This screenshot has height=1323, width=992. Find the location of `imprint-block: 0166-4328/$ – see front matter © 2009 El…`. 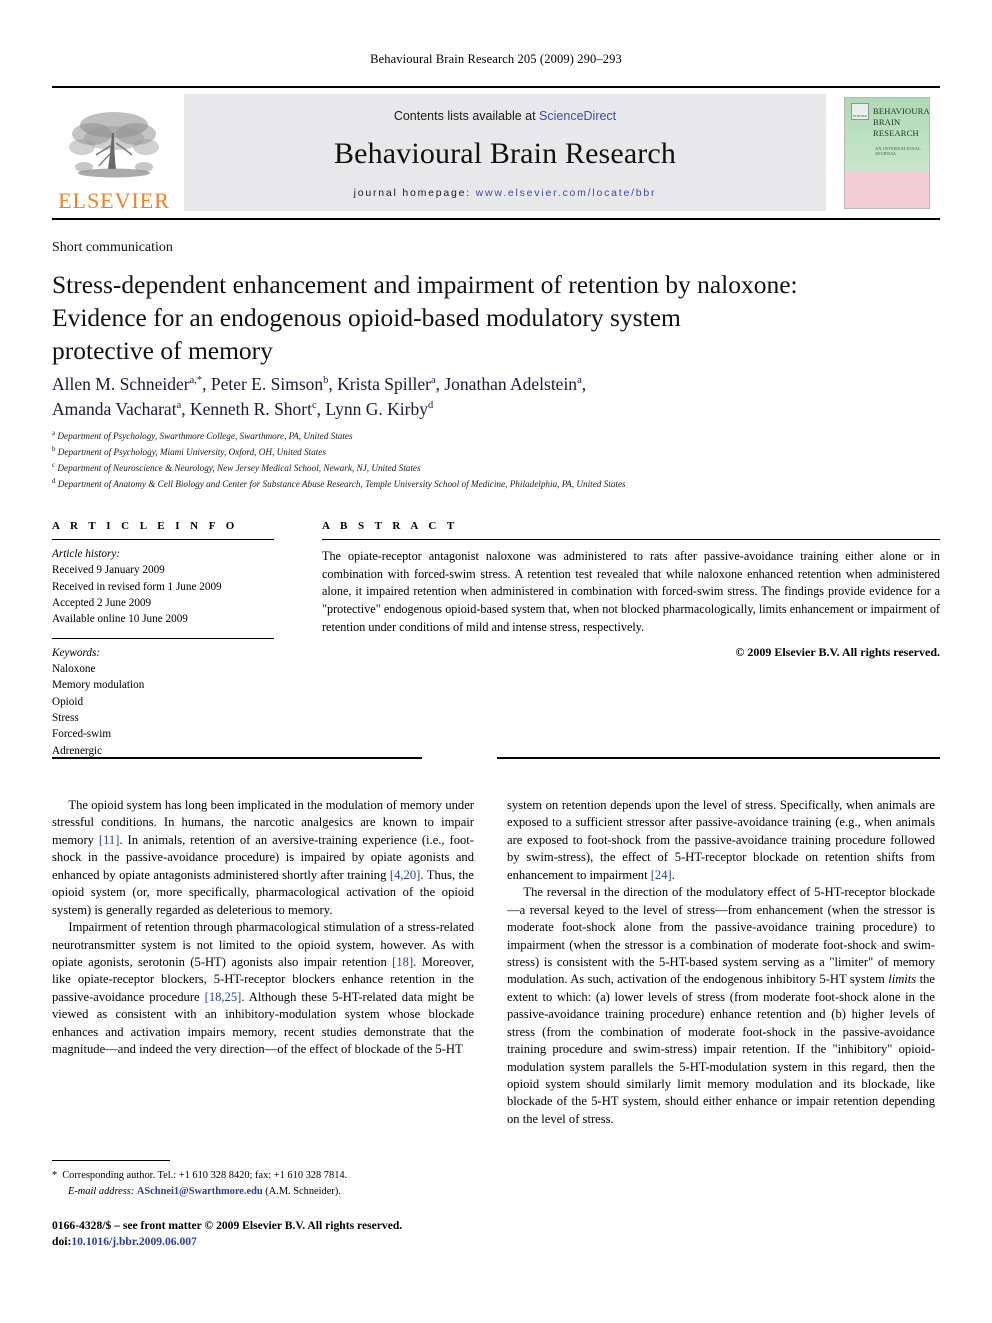

imprint-block: 0166-4328/$ – see front matter © 2009 El… is located at coordinates (282, 1234).